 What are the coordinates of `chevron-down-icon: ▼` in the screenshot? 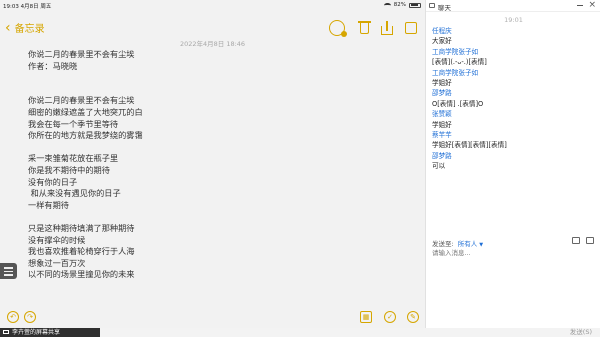 It's located at (481, 245).